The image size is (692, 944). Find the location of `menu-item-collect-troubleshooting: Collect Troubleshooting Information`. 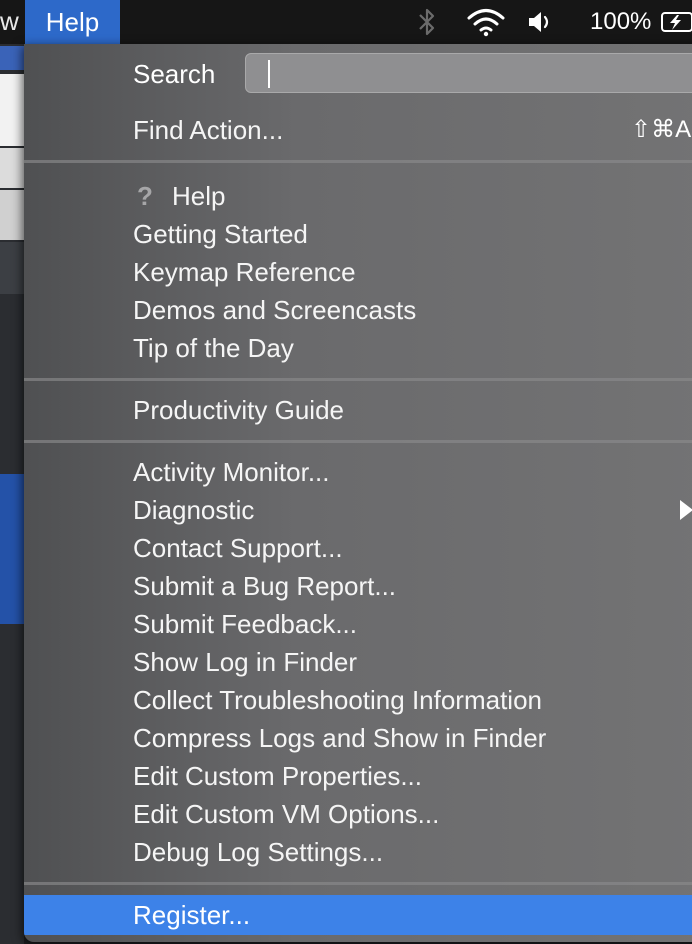

menu-item-collect-troubleshooting: Collect Troubleshooting Information is located at coordinates (337, 700).